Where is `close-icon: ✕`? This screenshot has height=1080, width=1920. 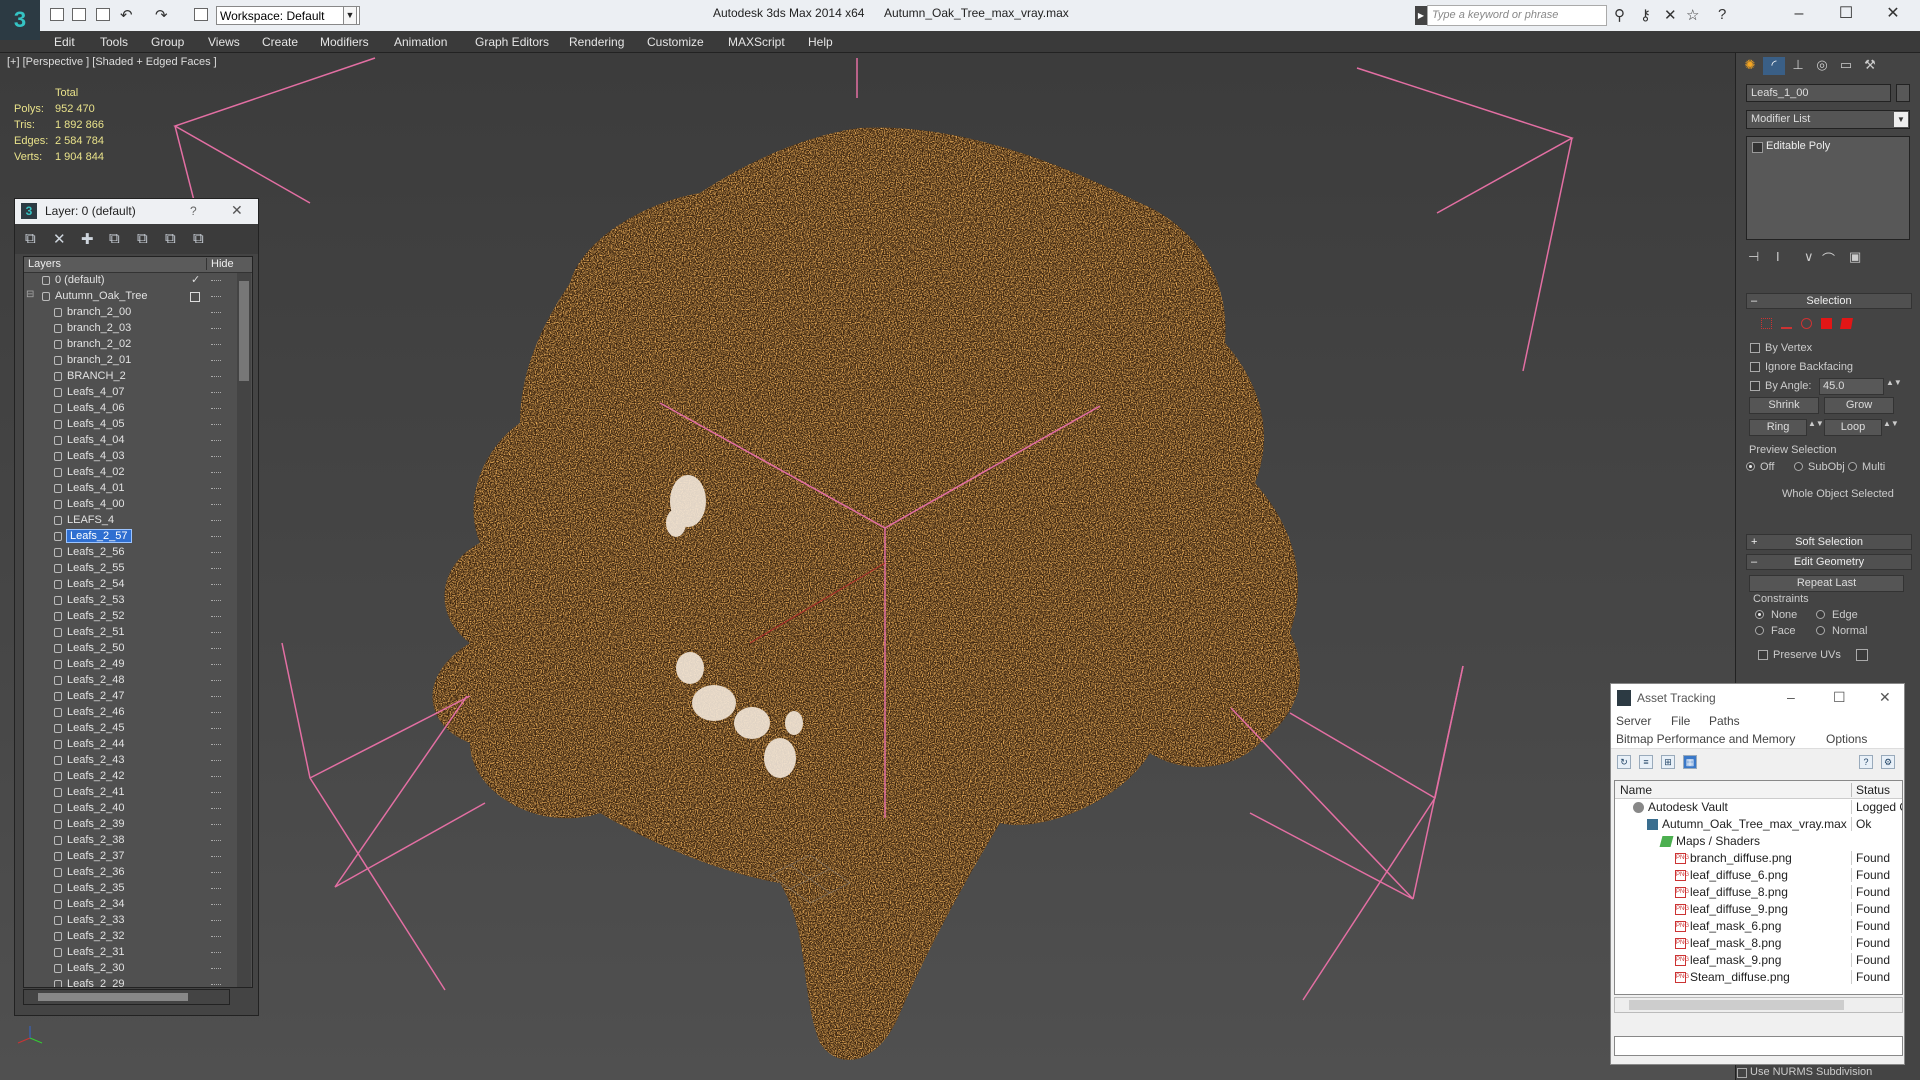
close-icon: ✕ is located at coordinates (1885, 697).